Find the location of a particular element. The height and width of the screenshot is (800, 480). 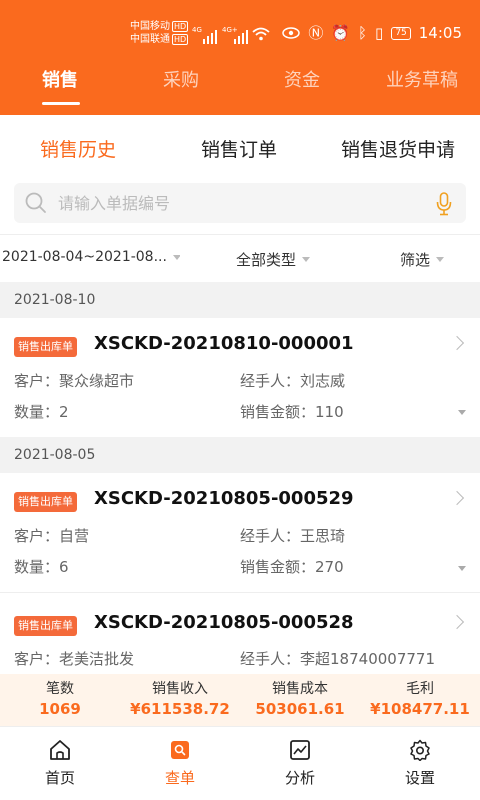

chart-icon is located at coordinates (300, 750).